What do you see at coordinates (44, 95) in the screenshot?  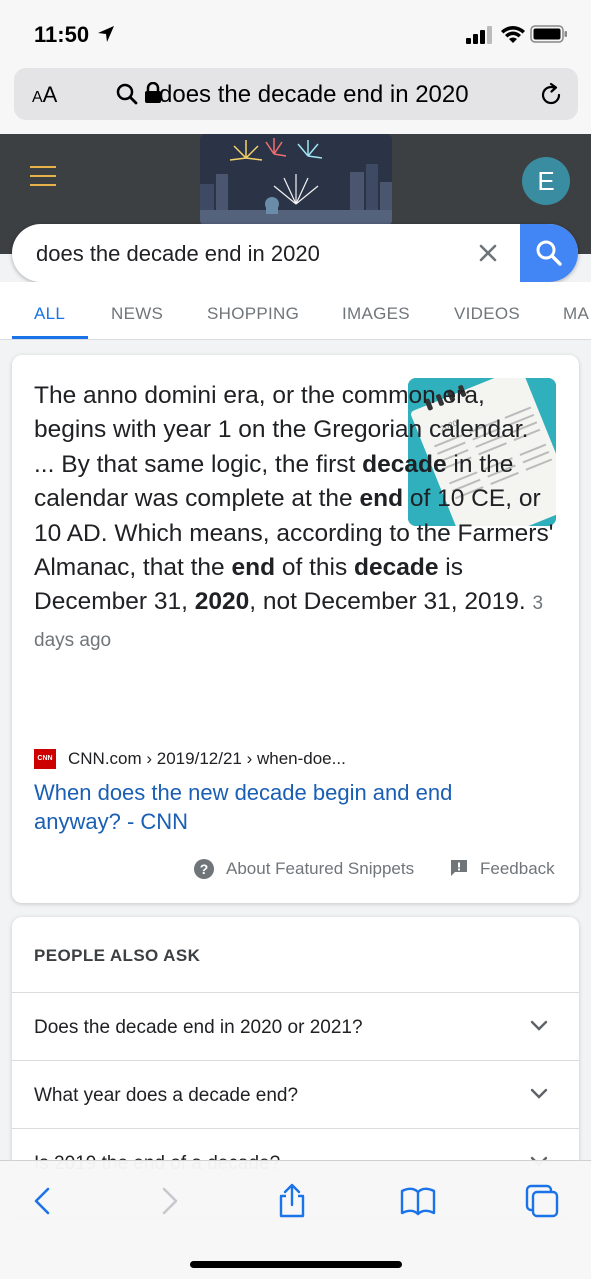 I see `reader-aa-button: AA` at bounding box center [44, 95].